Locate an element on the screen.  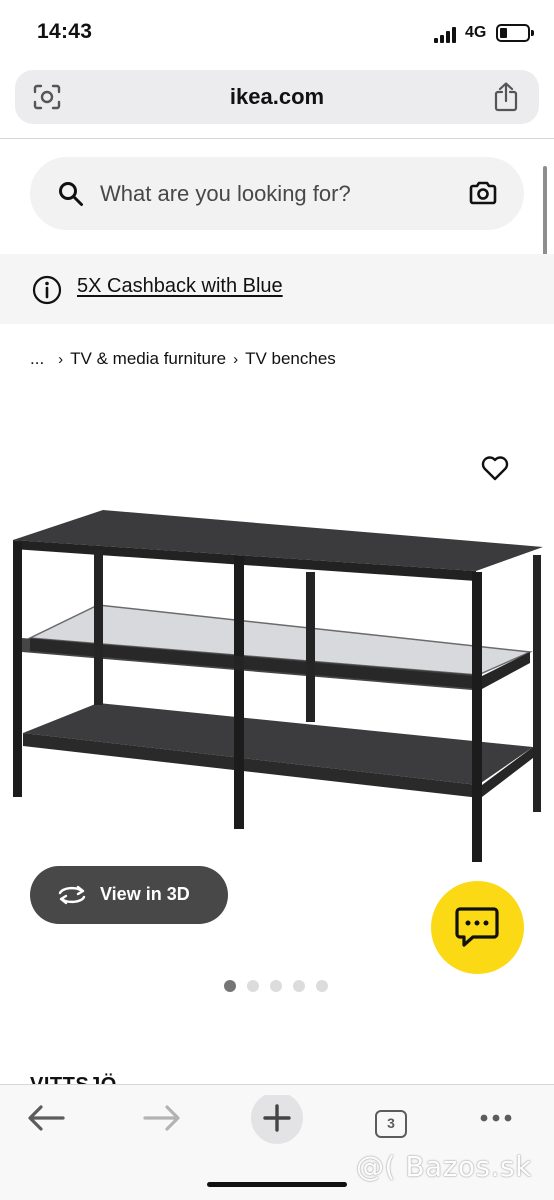
chat-icon is located at coordinates (477, 927).